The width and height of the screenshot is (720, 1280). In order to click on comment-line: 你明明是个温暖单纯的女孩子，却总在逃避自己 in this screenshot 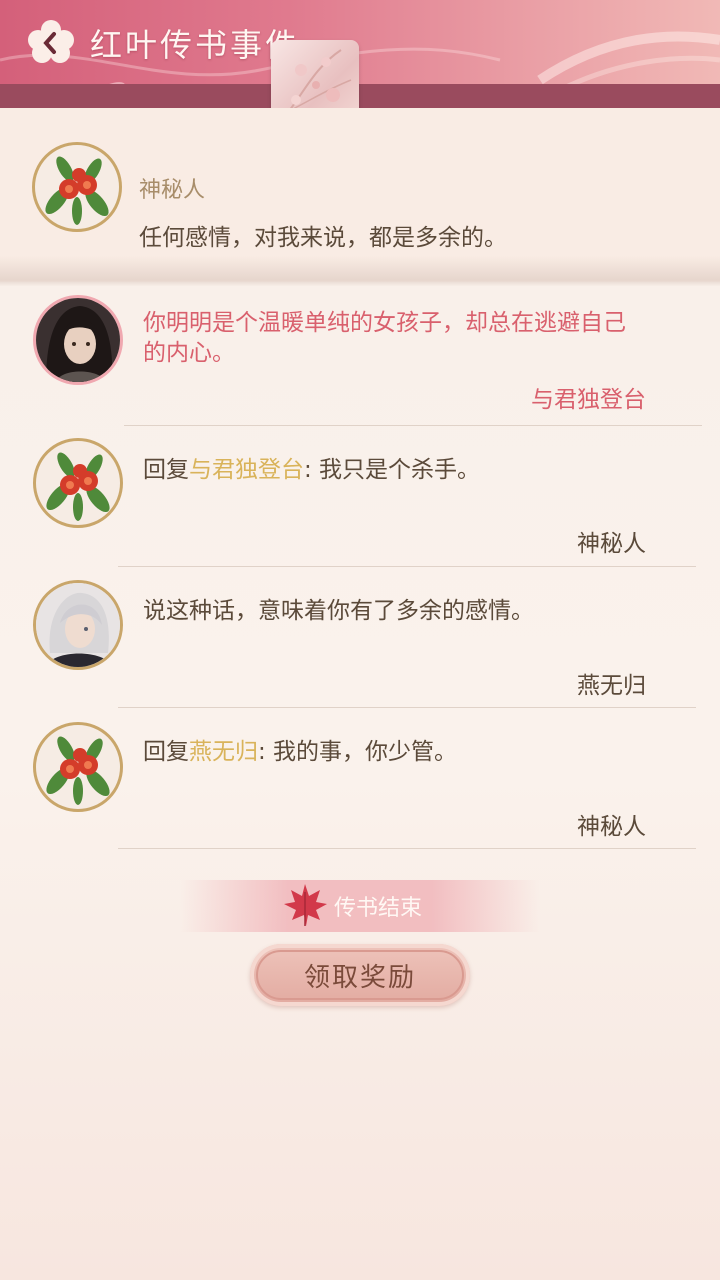, I will do `click(384, 323)`.